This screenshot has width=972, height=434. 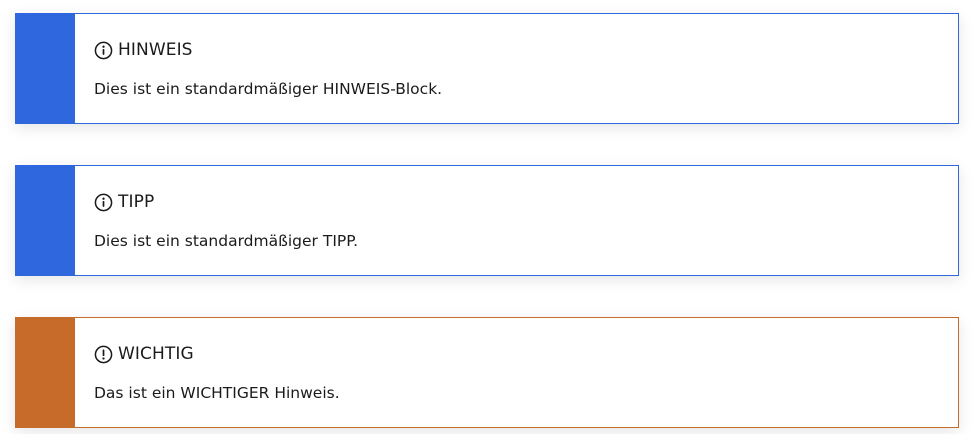 What do you see at coordinates (136, 202) in the screenshot?
I see `callout-title-text: TIPP` at bounding box center [136, 202].